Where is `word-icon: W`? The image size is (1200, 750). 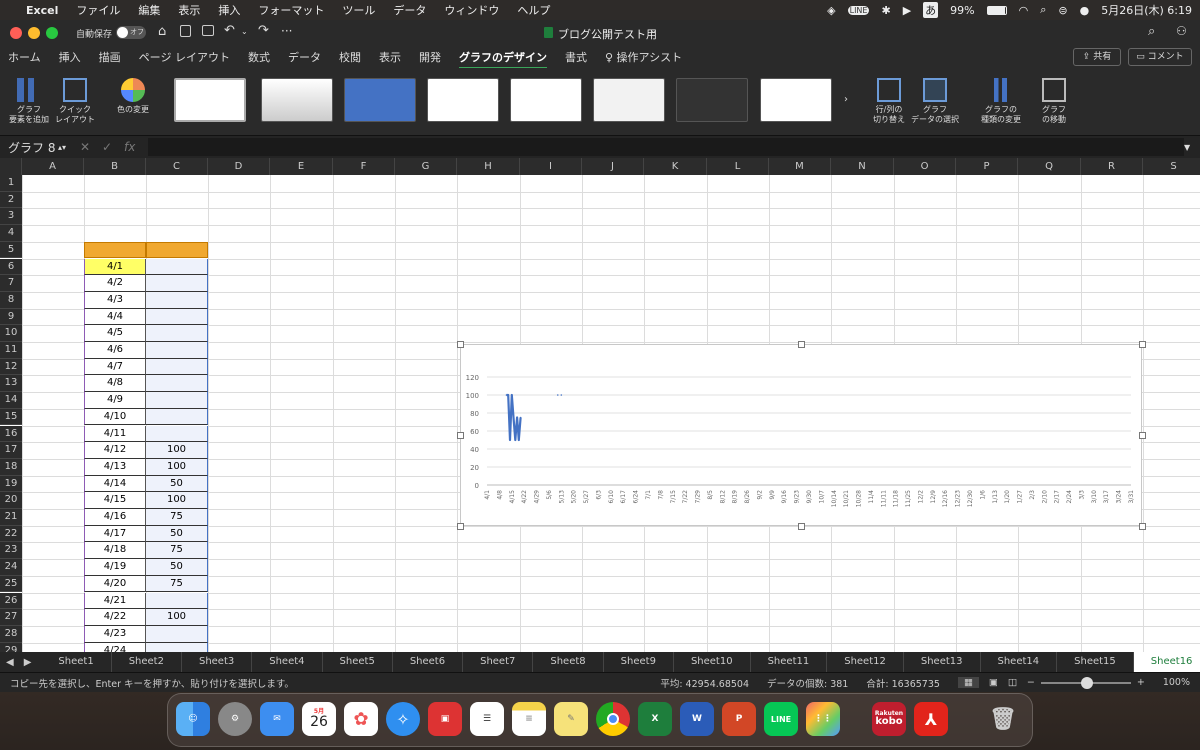
word-icon: W is located at coordinates (697, 719).